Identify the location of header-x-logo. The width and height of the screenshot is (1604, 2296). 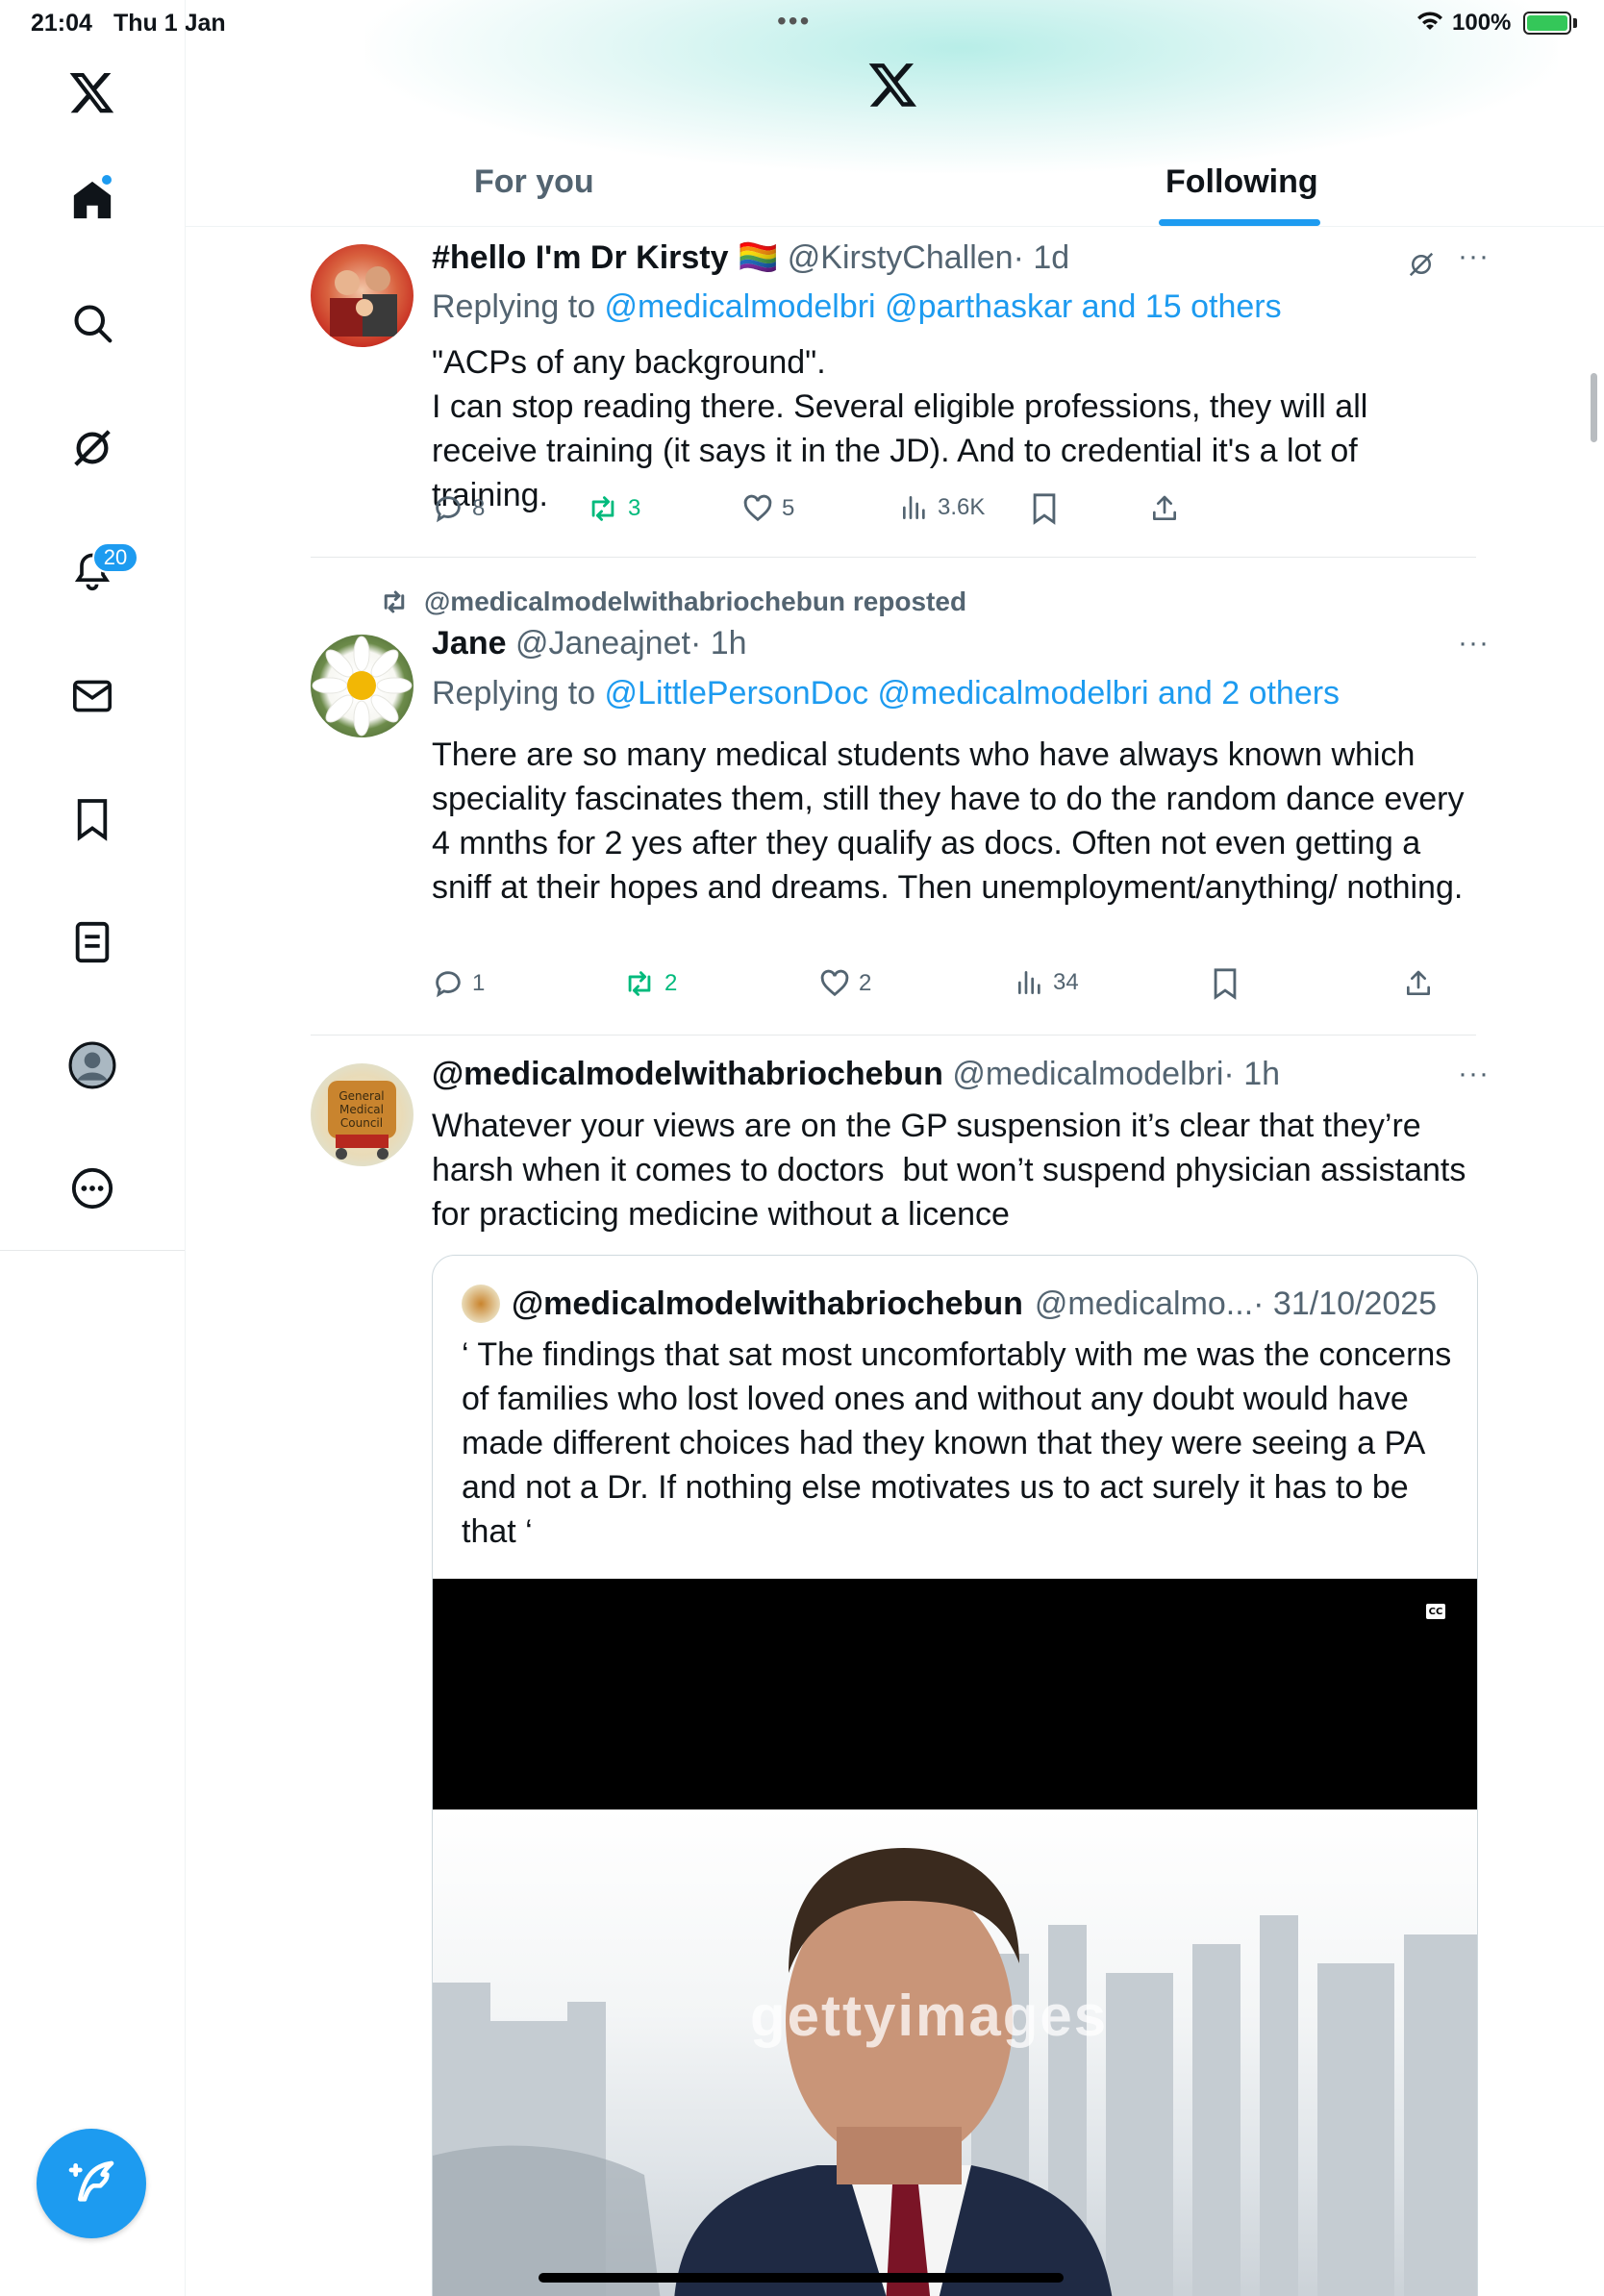
(893, 88).